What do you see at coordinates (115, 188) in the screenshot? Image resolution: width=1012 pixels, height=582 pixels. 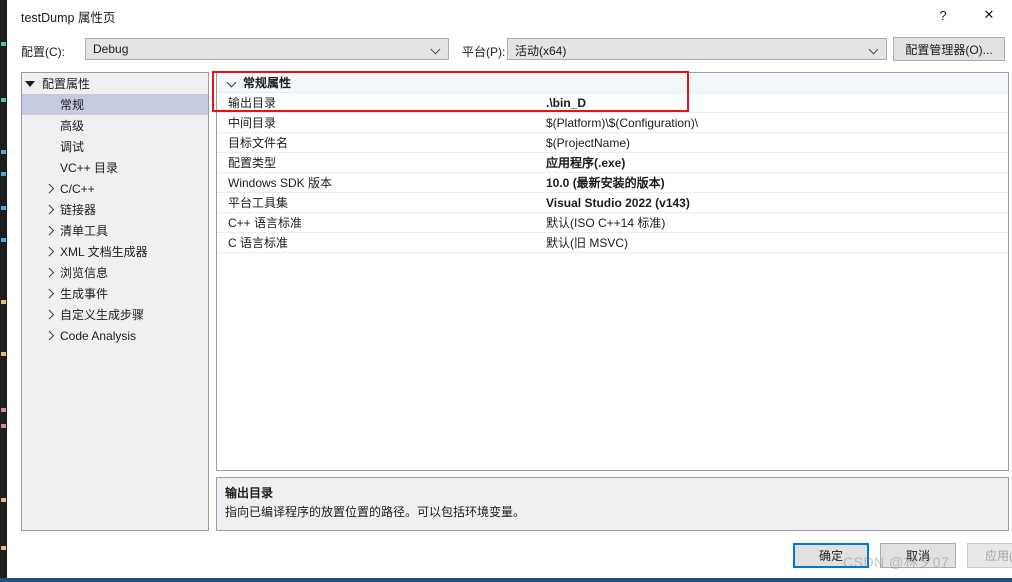 I see `sidebar-item: C/C++` at bounding box center [115, 188].